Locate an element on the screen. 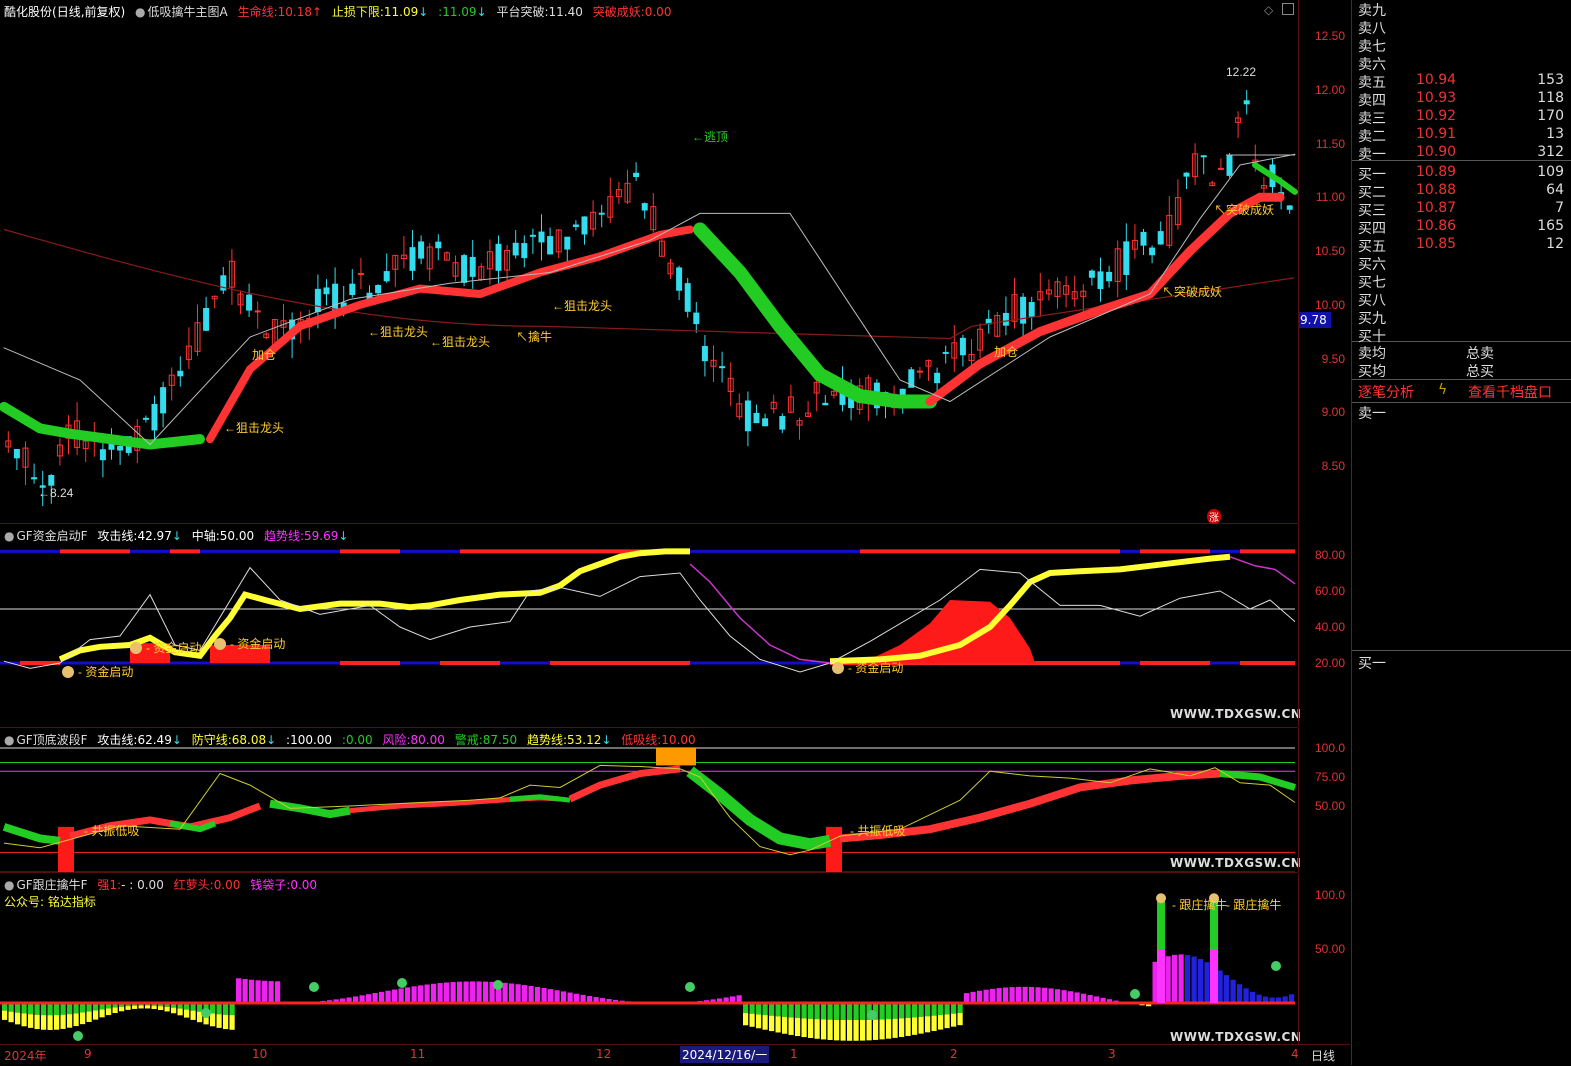 Image resolution: width=1571 pixels, height=1066 pixels. x-label-sep: 9 is located at coordinates (88, 1054).